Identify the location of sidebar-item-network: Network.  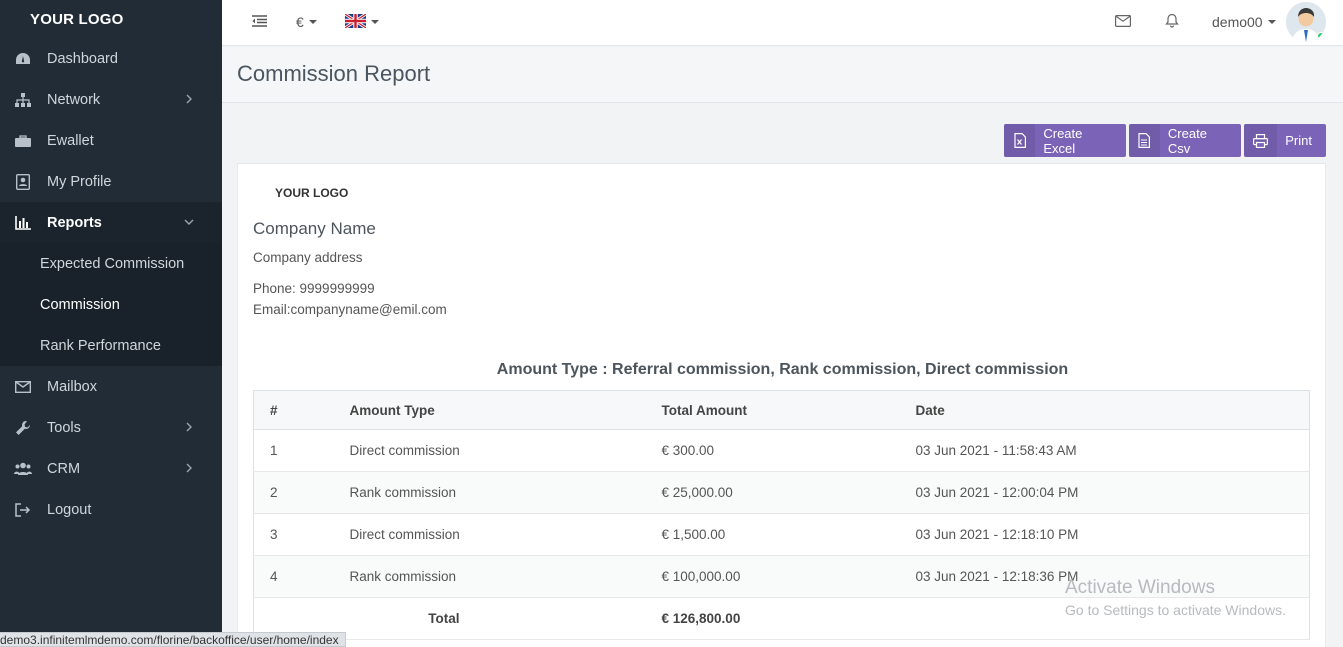
(111, 99).